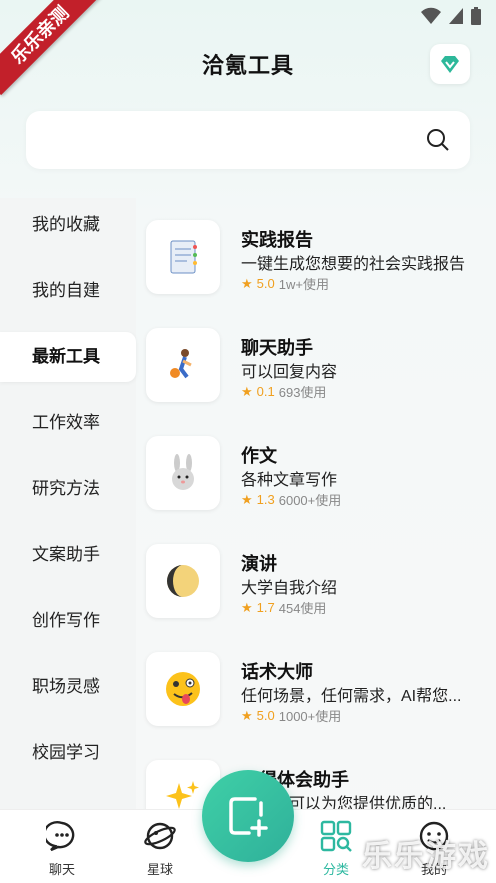  I want to click on tool-rating: 1.3, so click(265, 499).